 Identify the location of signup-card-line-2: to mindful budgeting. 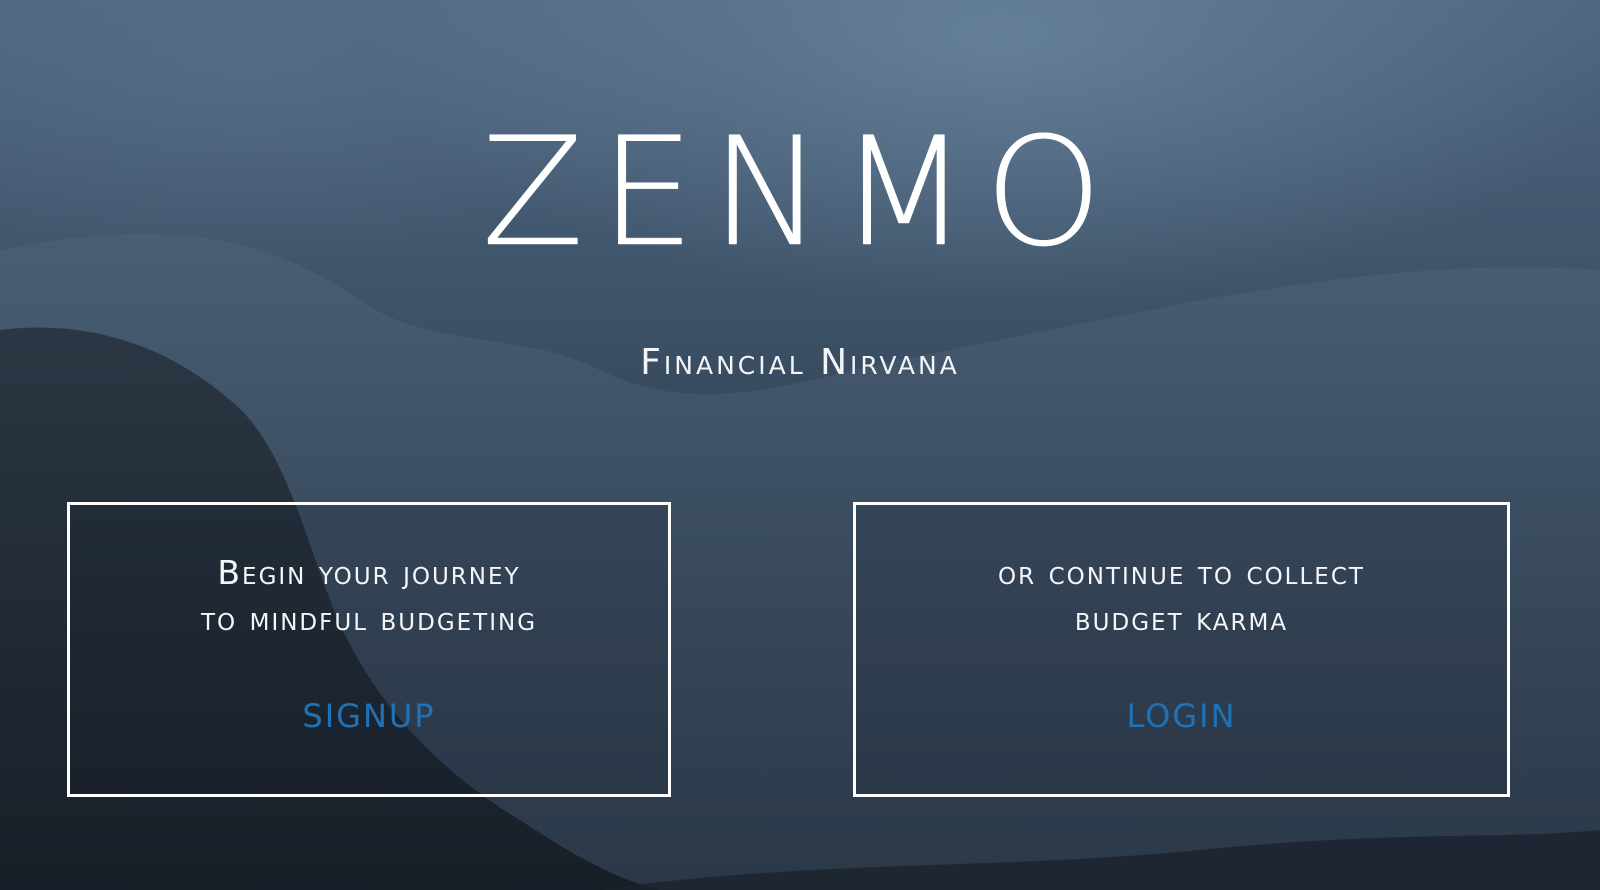
(369, 618).